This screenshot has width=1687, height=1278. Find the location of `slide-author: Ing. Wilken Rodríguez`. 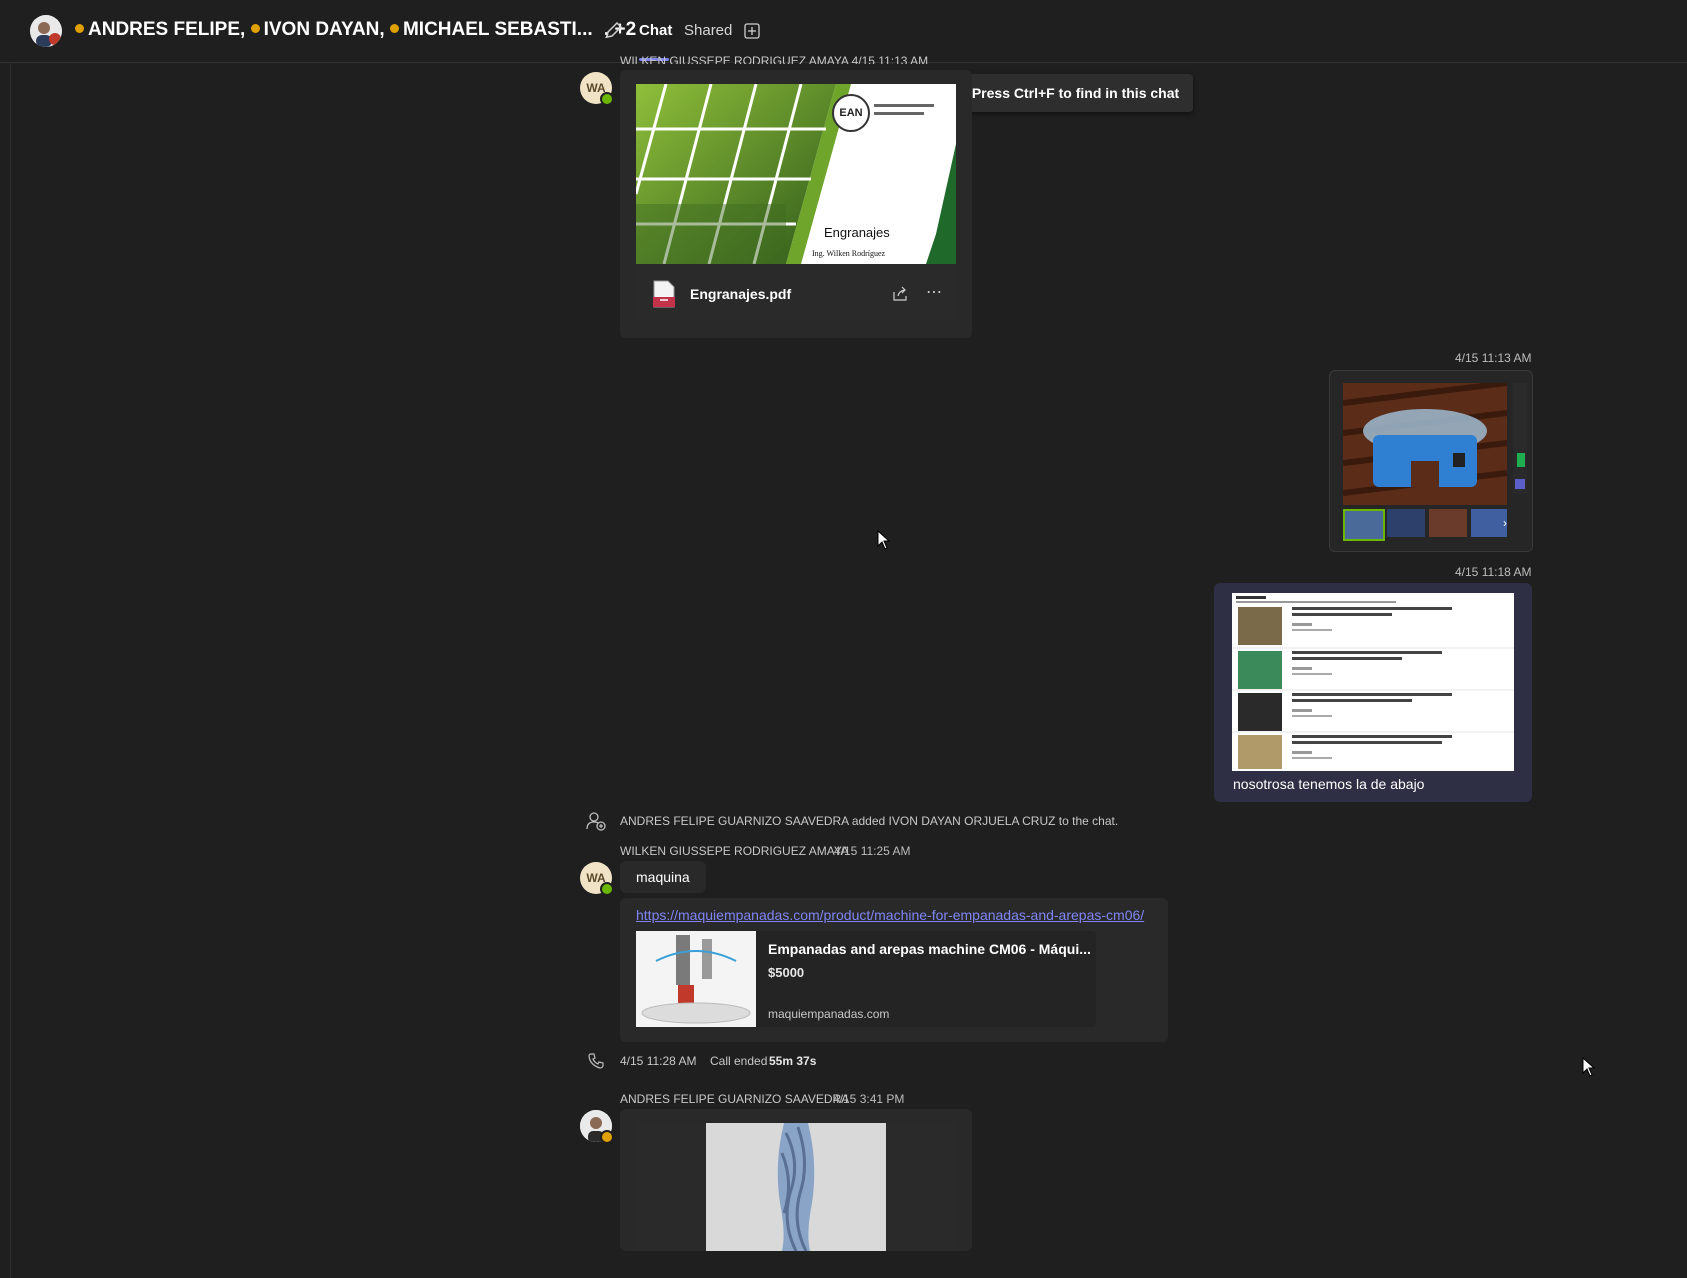

slide-author: Ing. Wilken Rodríguez is located at coordinates (849, 253).